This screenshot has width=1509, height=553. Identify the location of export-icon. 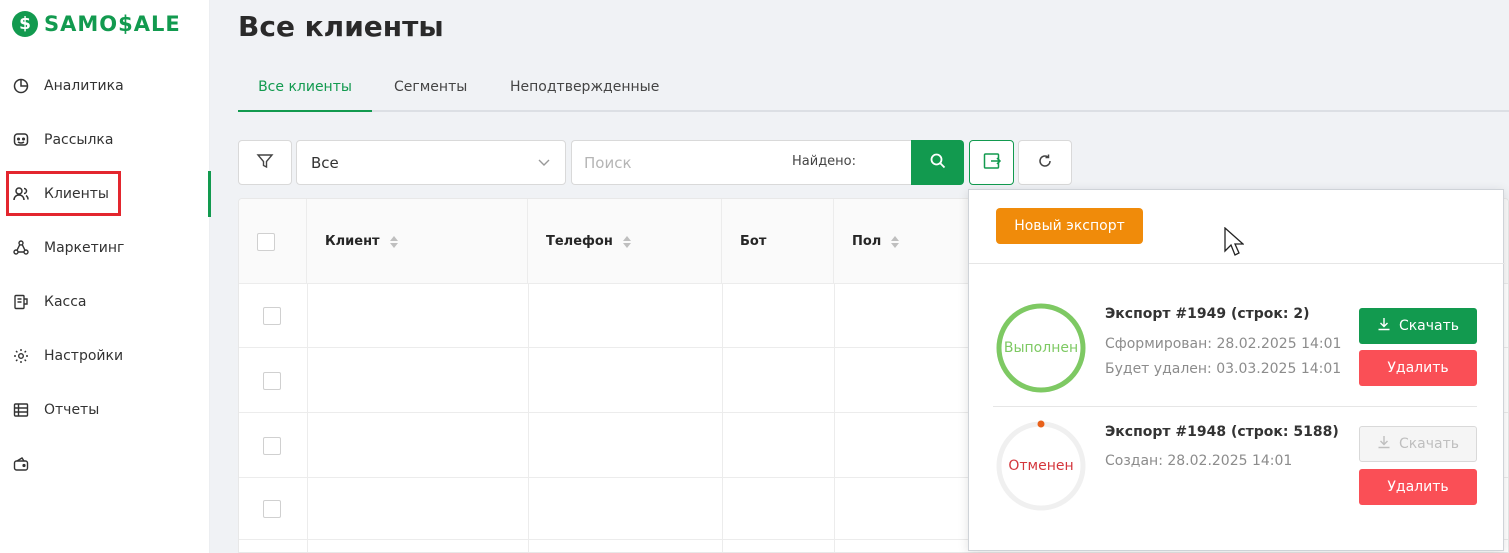
(992, 163).